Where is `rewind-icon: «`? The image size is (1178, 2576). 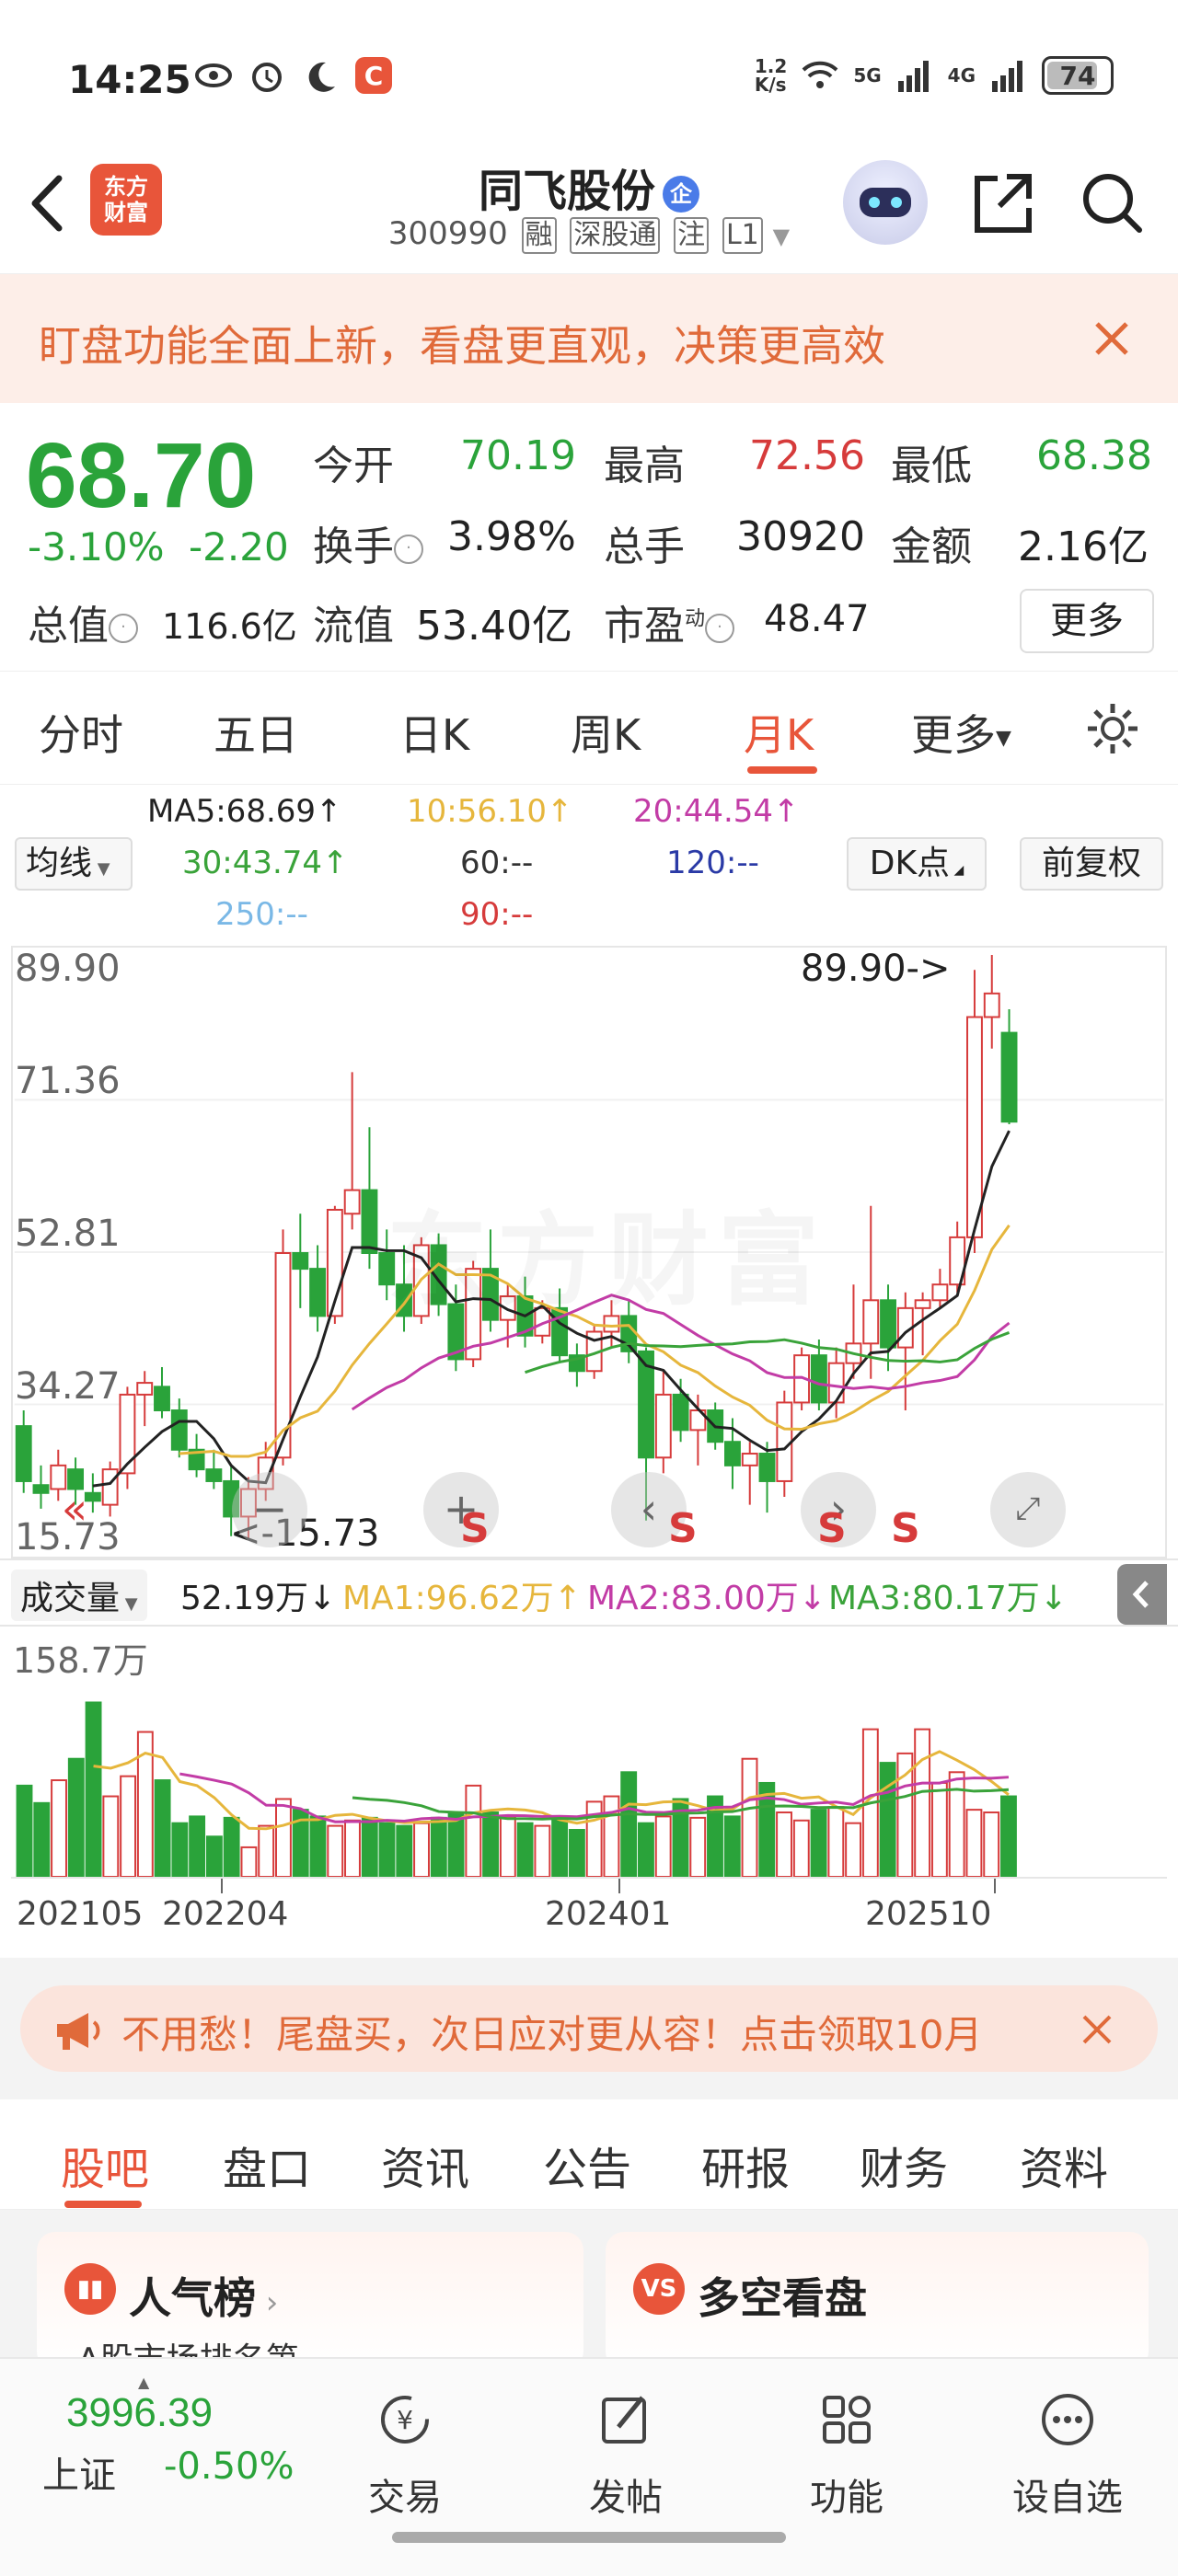
rewind-icon: « is located at coordinates (74, 1509).